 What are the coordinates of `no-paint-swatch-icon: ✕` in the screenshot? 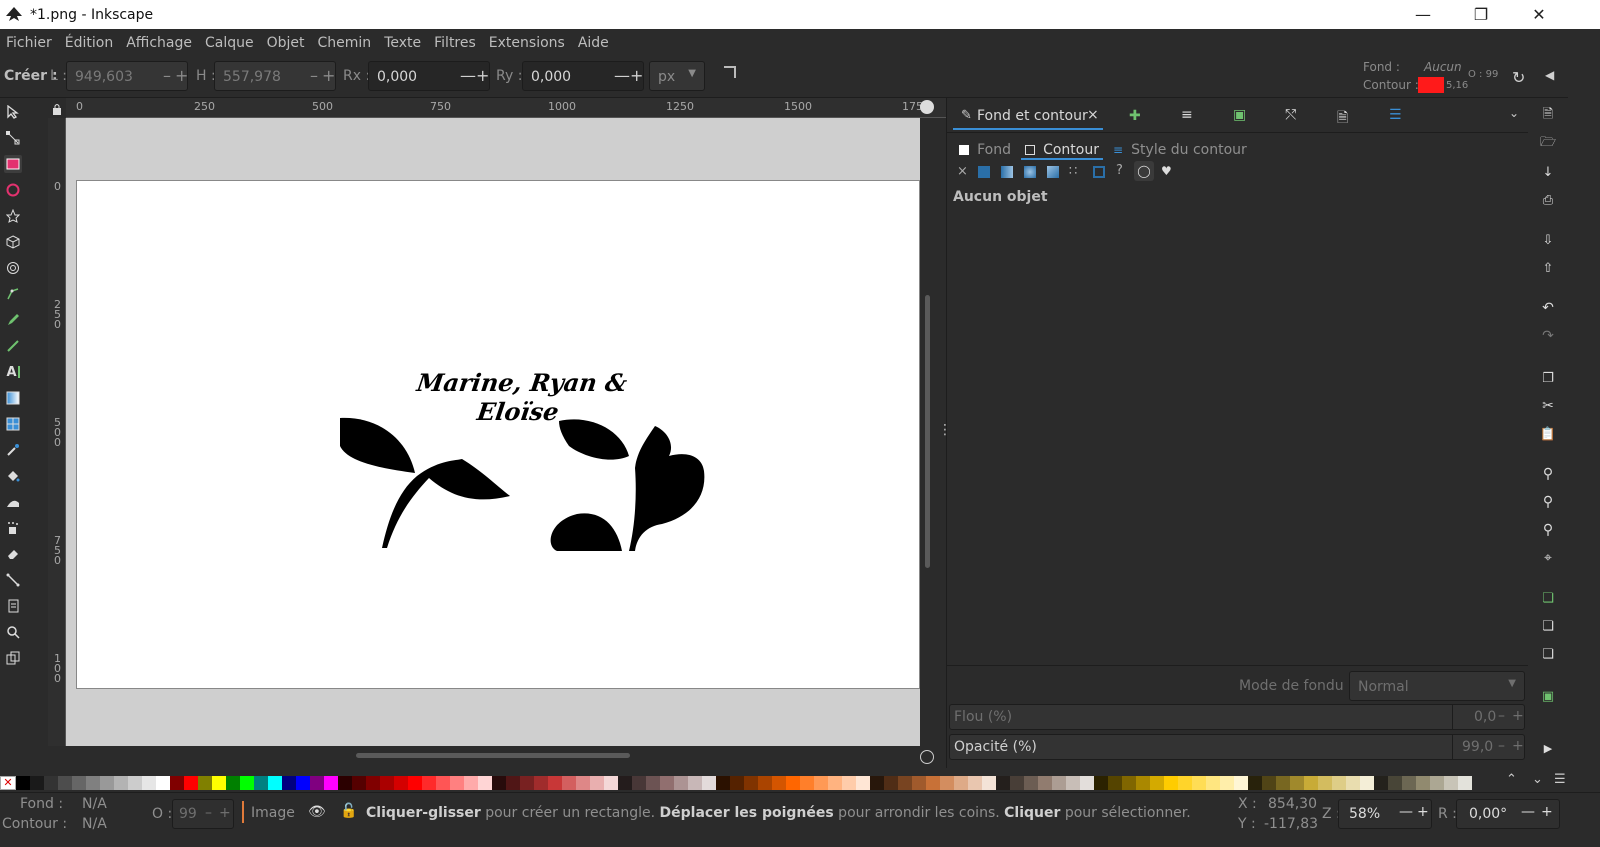 It's located at (8, 783).